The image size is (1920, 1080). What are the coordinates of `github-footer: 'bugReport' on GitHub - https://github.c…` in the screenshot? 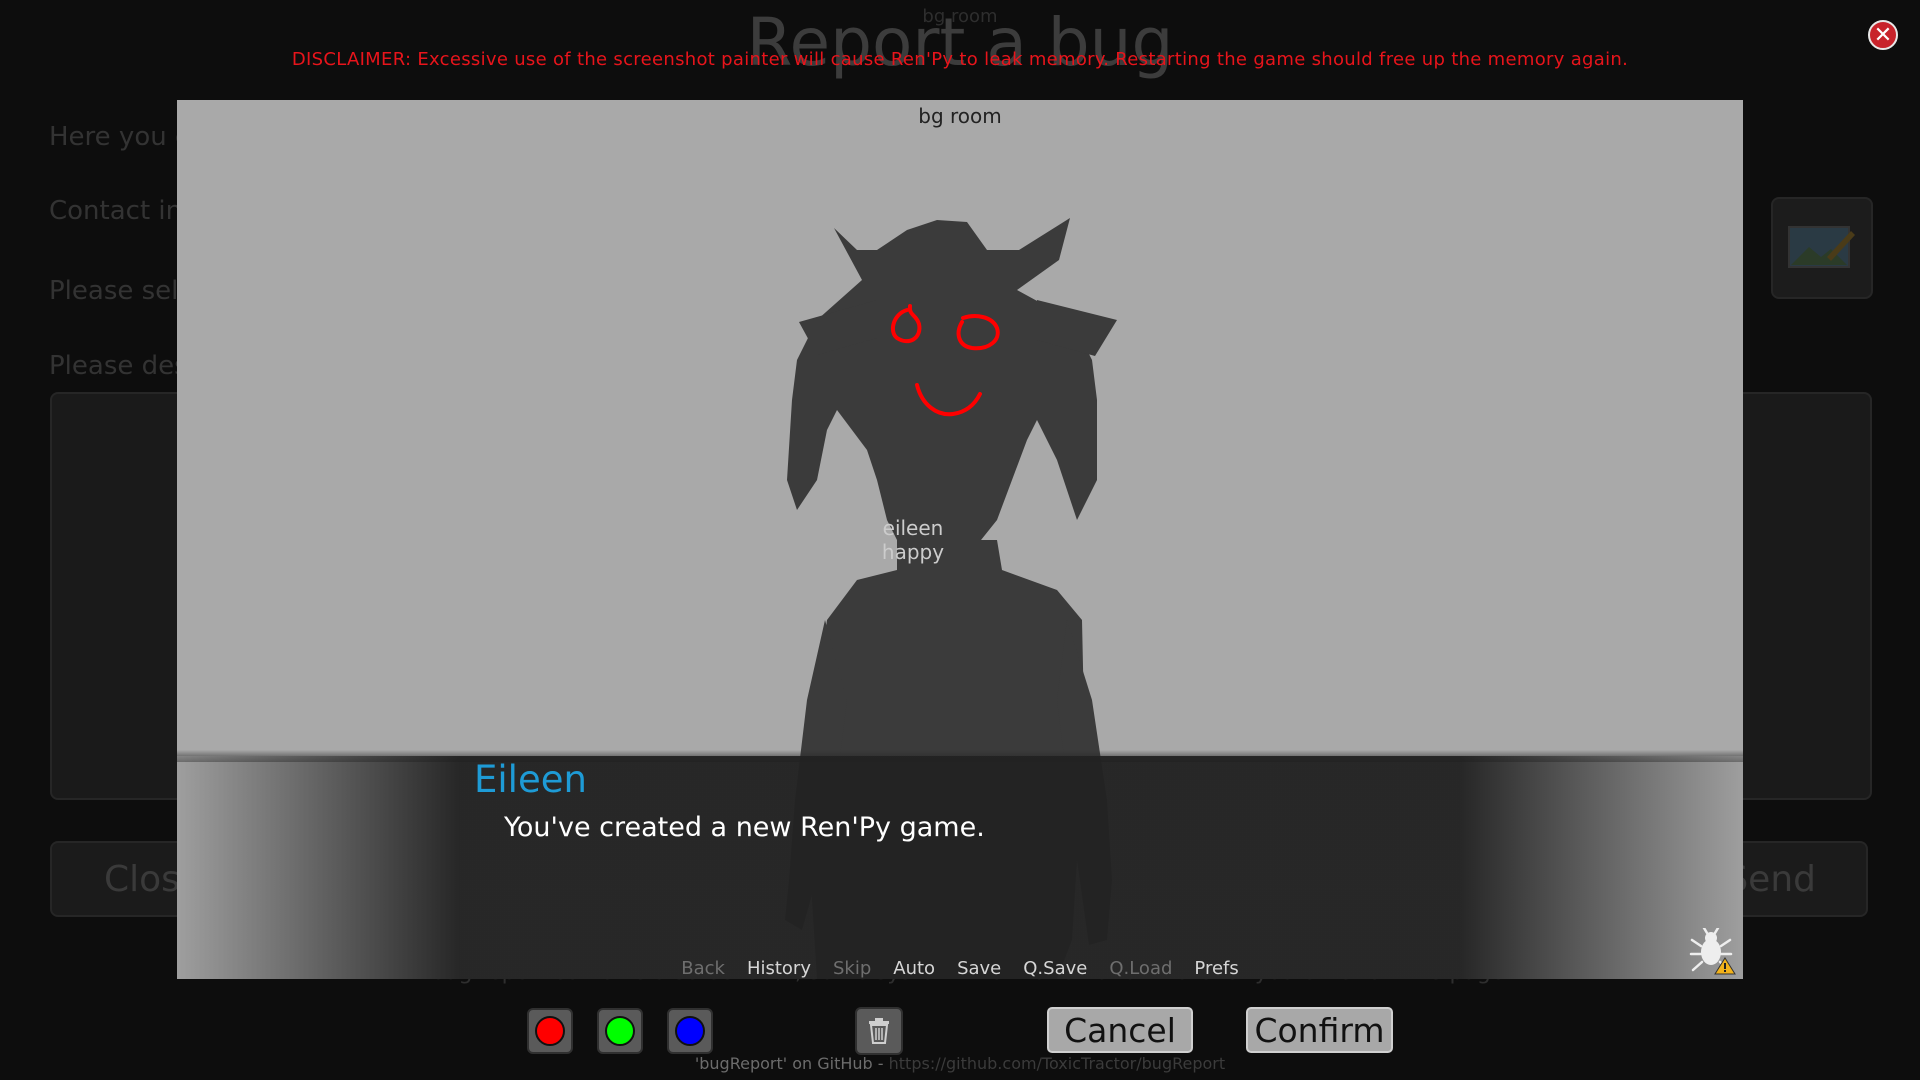 It's located at (960, 1063).